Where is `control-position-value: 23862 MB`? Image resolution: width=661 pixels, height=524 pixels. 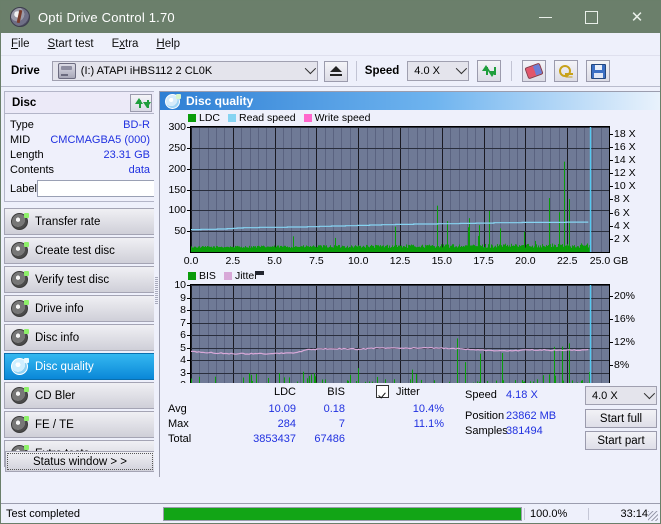
control-position-value: 23862 MB is located at coordinates (531, 416).